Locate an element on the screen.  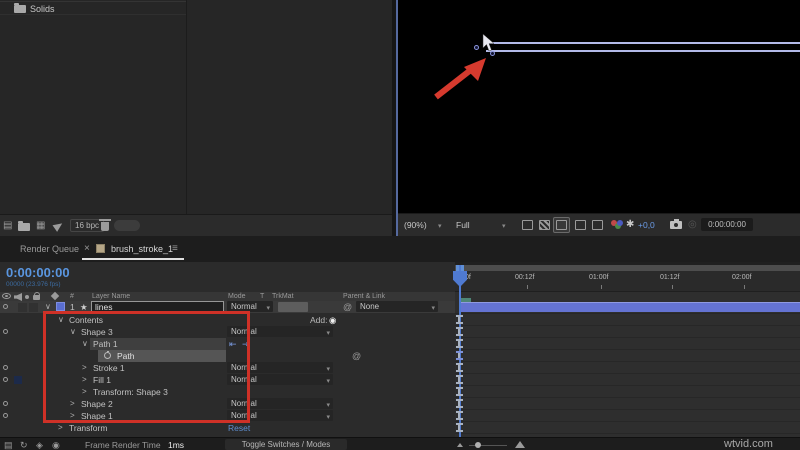
keyframe-interpolation-icon: ⇥ is located at coordinates (246, 344).